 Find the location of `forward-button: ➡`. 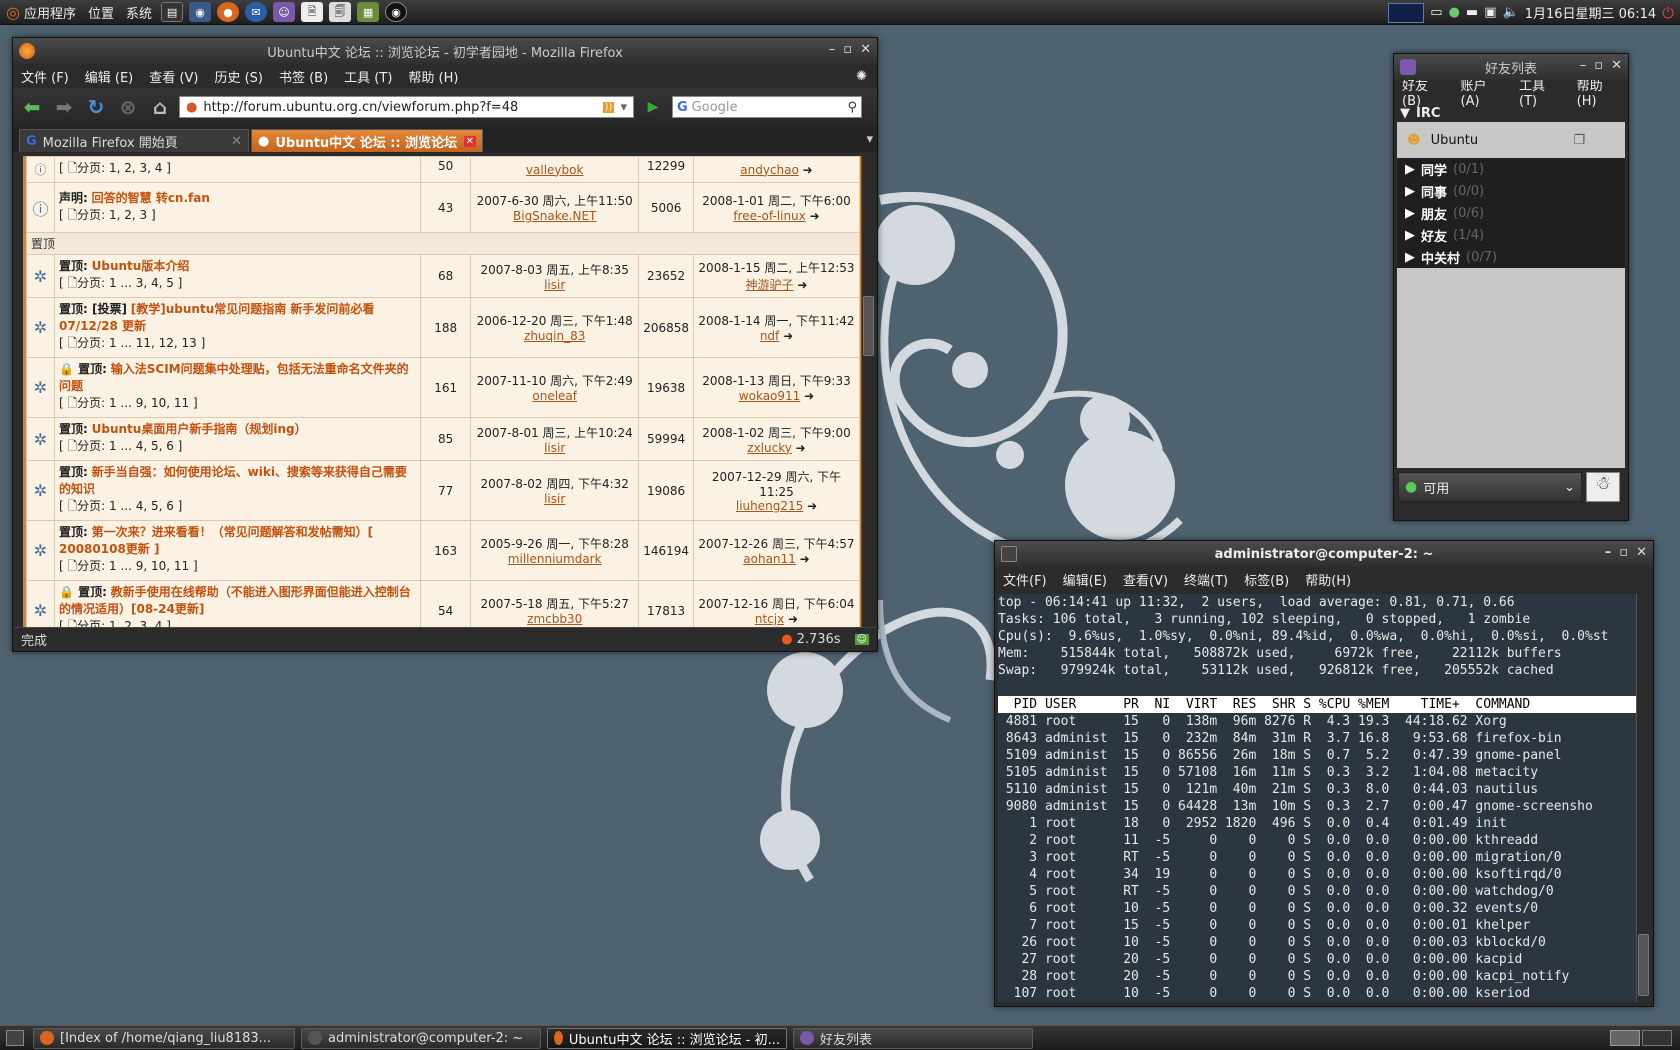

forward-button: ➡ is located at coordinates (64, 107).